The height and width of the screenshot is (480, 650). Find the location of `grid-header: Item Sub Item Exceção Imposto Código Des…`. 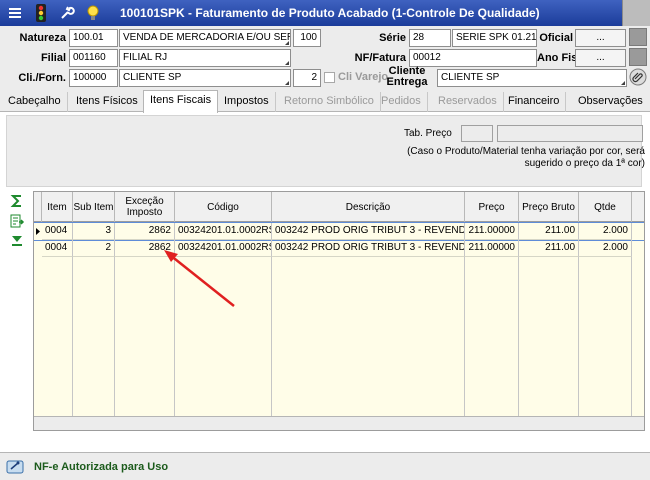

grid-header: Item Sub Item Exceção Imposto Código Des… is located at coordinates (339, 207).